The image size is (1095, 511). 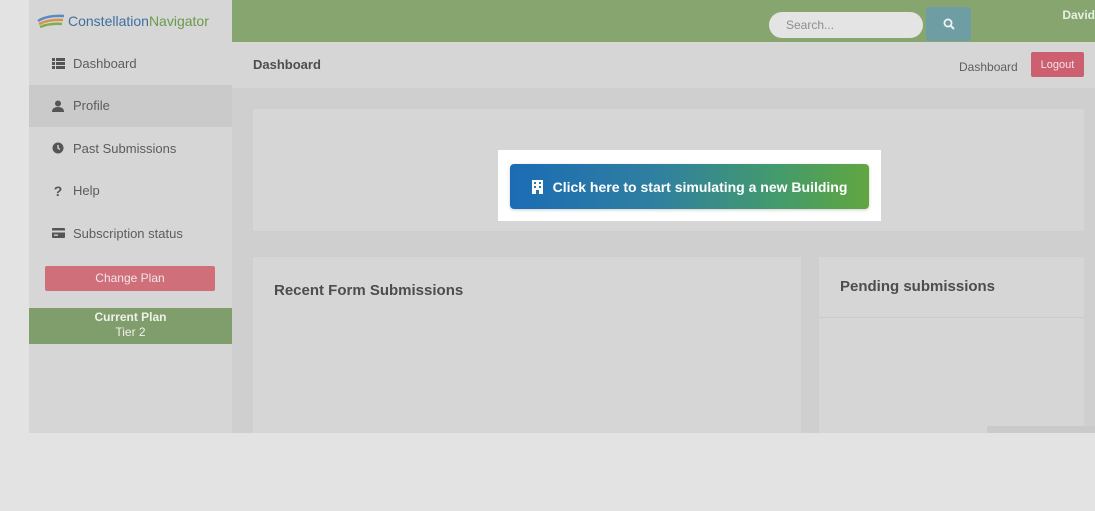 What do you see at coordinates (951, 345) in the screenshot?
I see `pending-submissions-panel: Pending submissions` at bounding box center [951, 345].